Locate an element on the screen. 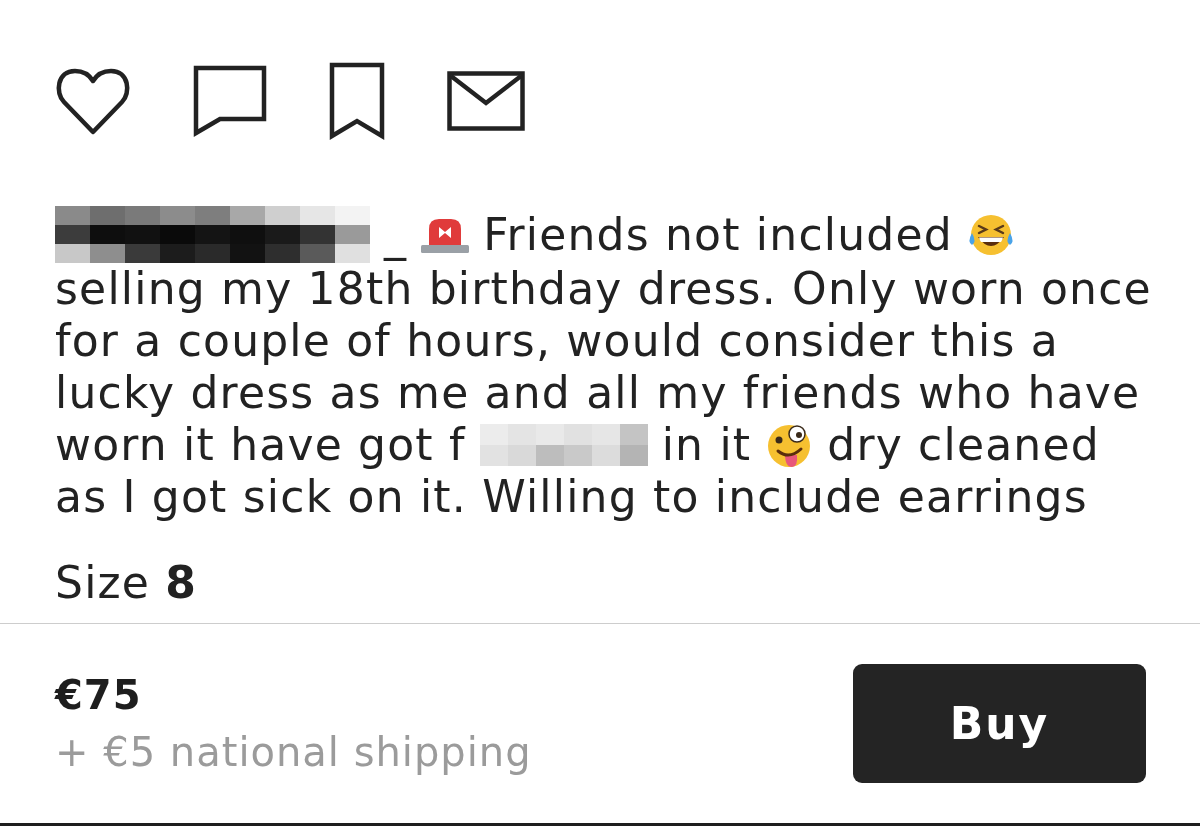  bookmark-icon is located at coordinates (357, 101).